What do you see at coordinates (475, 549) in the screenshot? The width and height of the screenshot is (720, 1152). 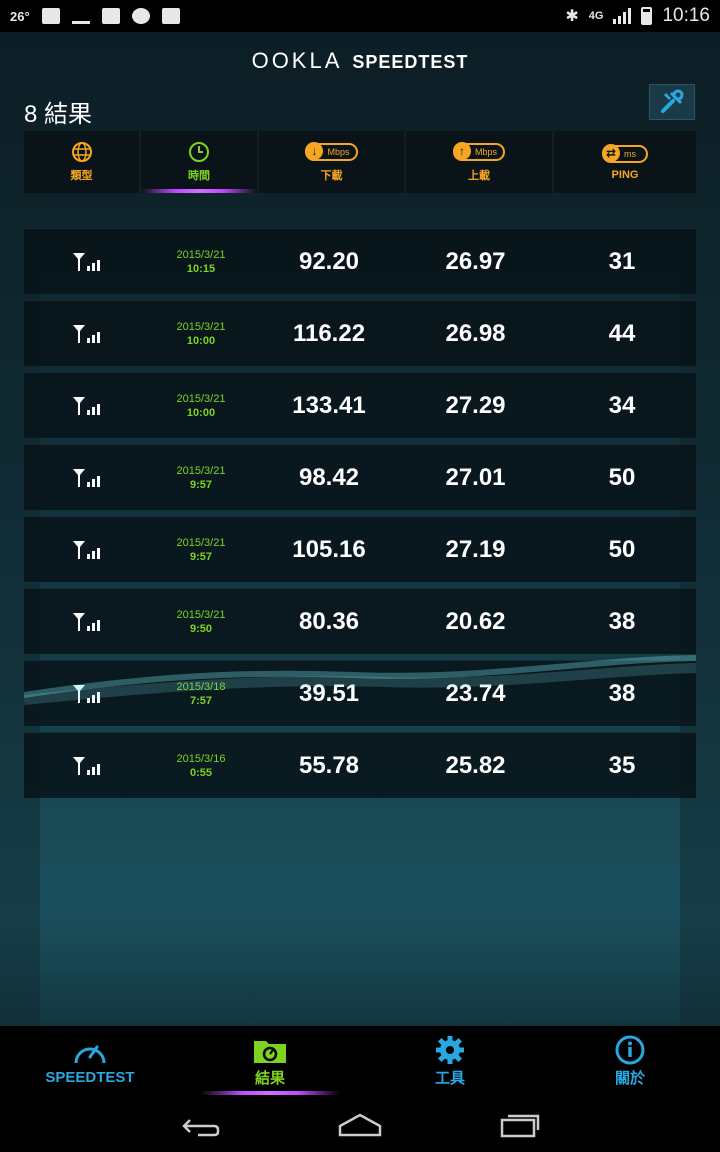 I see `result-upload: 27.19` at bounding box center [475, 549].